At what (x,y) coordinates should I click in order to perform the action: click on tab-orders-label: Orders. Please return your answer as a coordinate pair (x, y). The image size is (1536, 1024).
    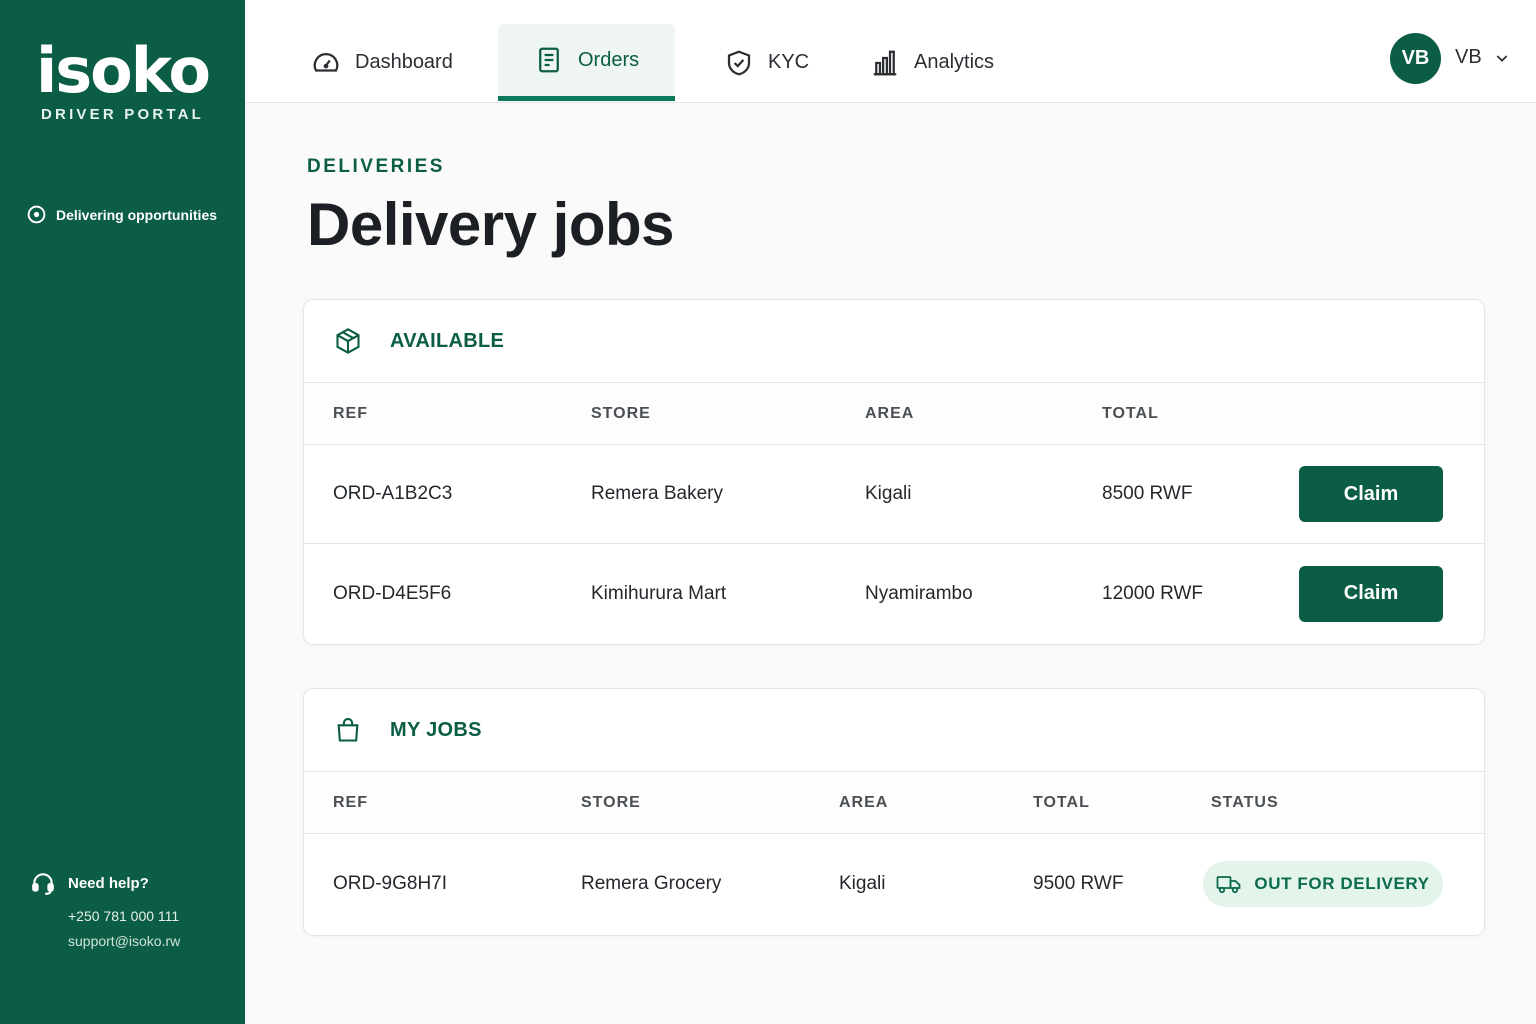
    Looking at the image, I should click on (609, 59).